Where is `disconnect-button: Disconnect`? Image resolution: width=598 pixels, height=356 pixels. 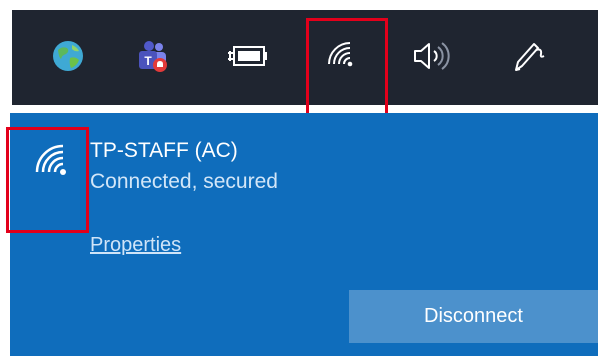 disconnect-button: Disconnect is located at coordinates (473, 316).